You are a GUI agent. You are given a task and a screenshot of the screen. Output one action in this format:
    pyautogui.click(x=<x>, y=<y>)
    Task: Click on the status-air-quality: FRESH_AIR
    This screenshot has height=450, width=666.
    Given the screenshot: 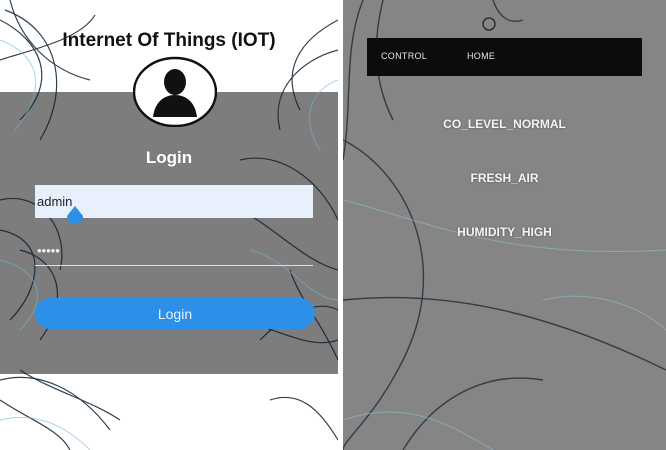 What is the action you would take?
    pyautogui.click(x=504, y=178)
    